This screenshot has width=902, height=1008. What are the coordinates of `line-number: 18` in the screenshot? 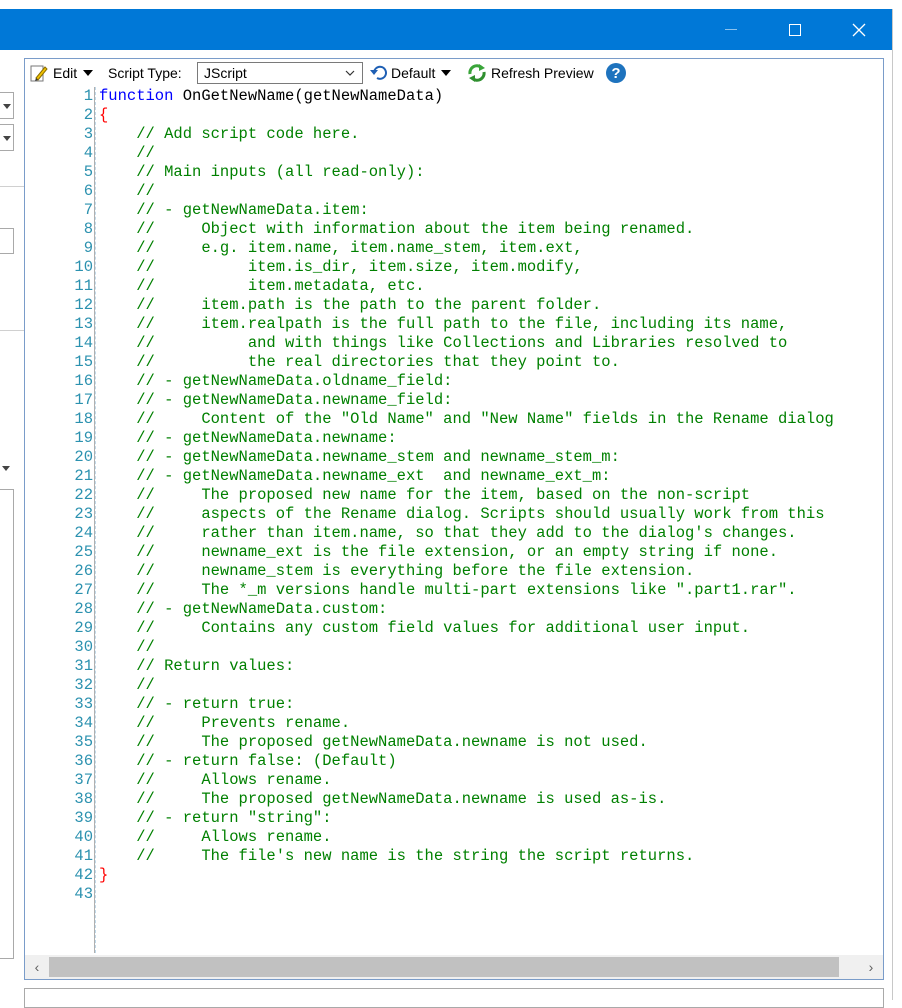 It's located at (83, 419).